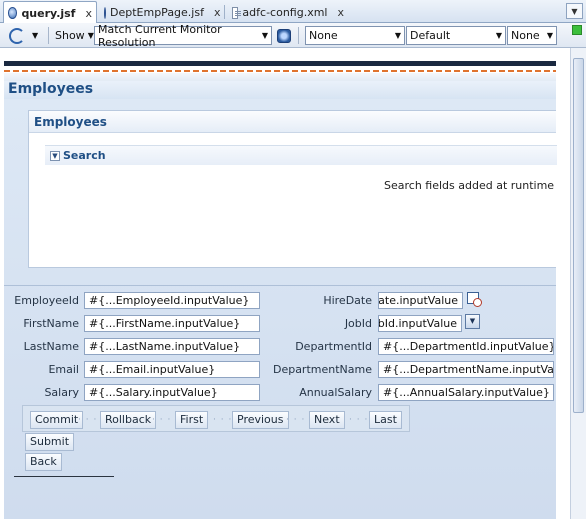  I want to click on combo-1-value: None, so click(323, 35).